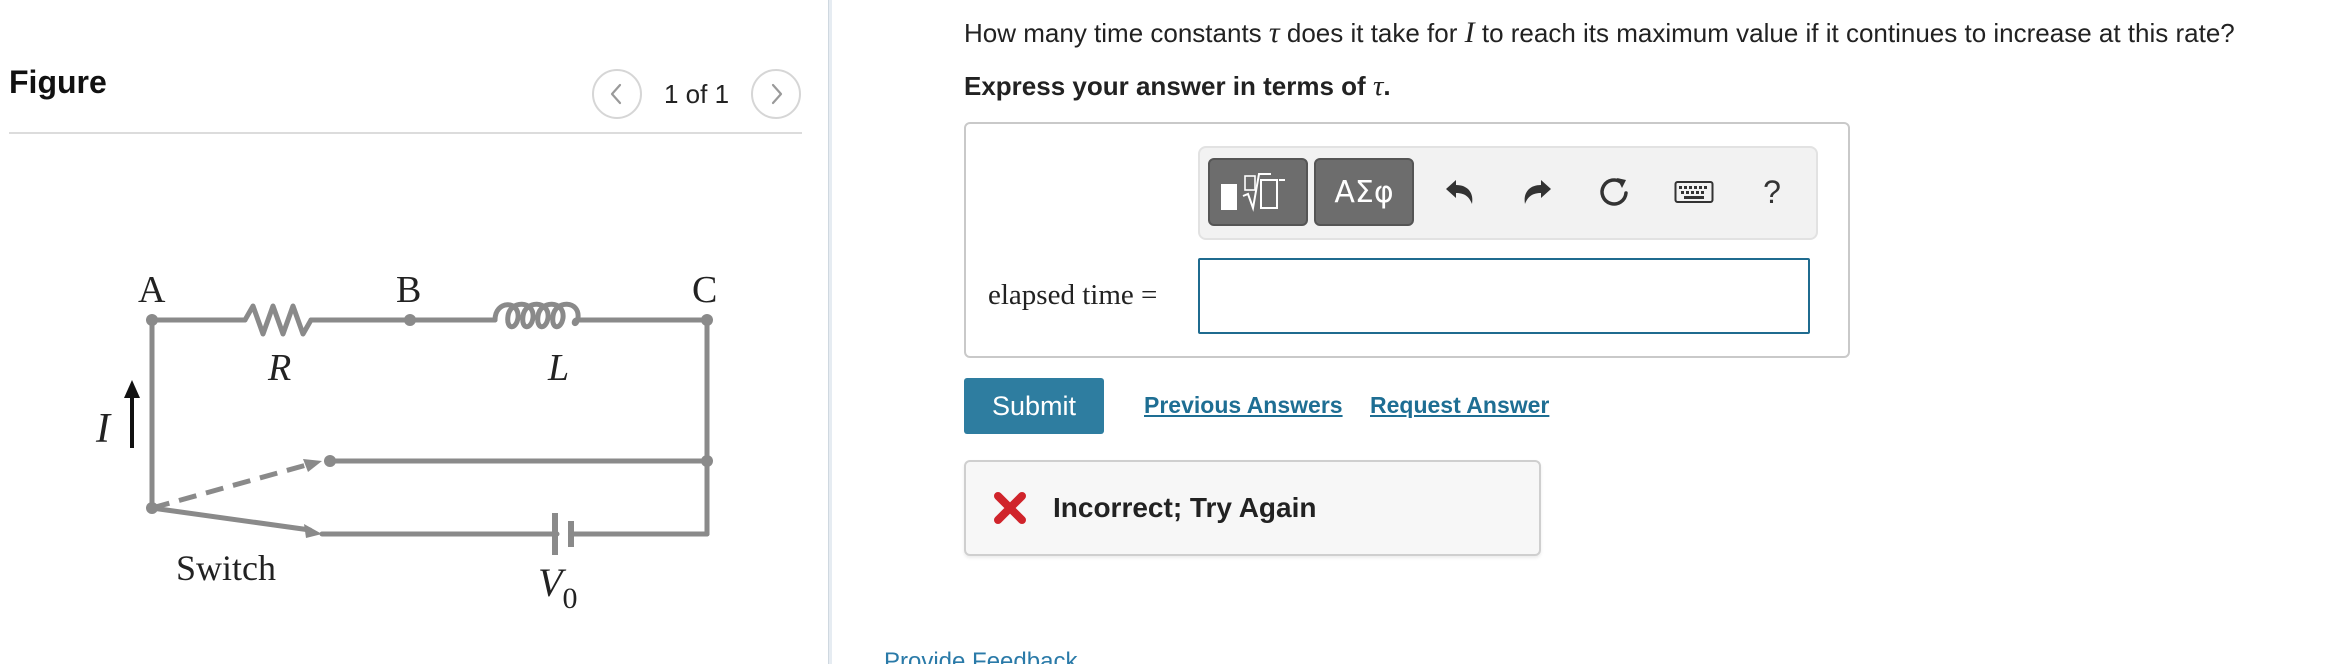 The width and height of the screenshot is (2328, 664). What do you see at coordinates (571, 534) in the screenshot?
I see `battery-short-plate` at bounding box center [571, 534].